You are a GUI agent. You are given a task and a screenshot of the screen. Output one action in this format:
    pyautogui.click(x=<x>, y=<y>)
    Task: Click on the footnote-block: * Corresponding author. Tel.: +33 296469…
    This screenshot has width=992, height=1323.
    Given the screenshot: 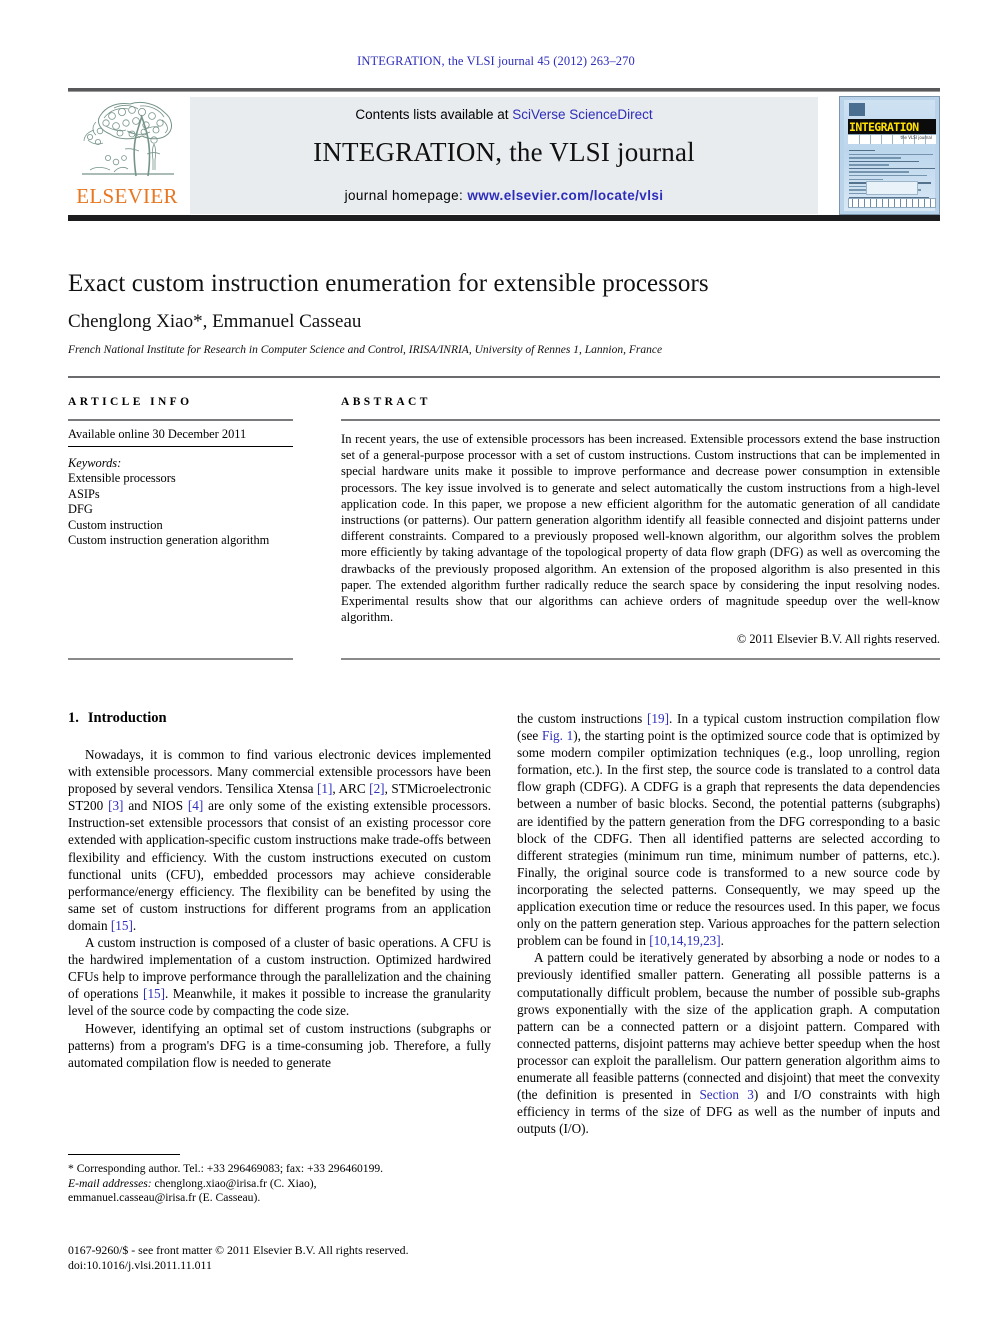 What is the action you would take?
    pyautogui.click(x=279, y=1180)
    